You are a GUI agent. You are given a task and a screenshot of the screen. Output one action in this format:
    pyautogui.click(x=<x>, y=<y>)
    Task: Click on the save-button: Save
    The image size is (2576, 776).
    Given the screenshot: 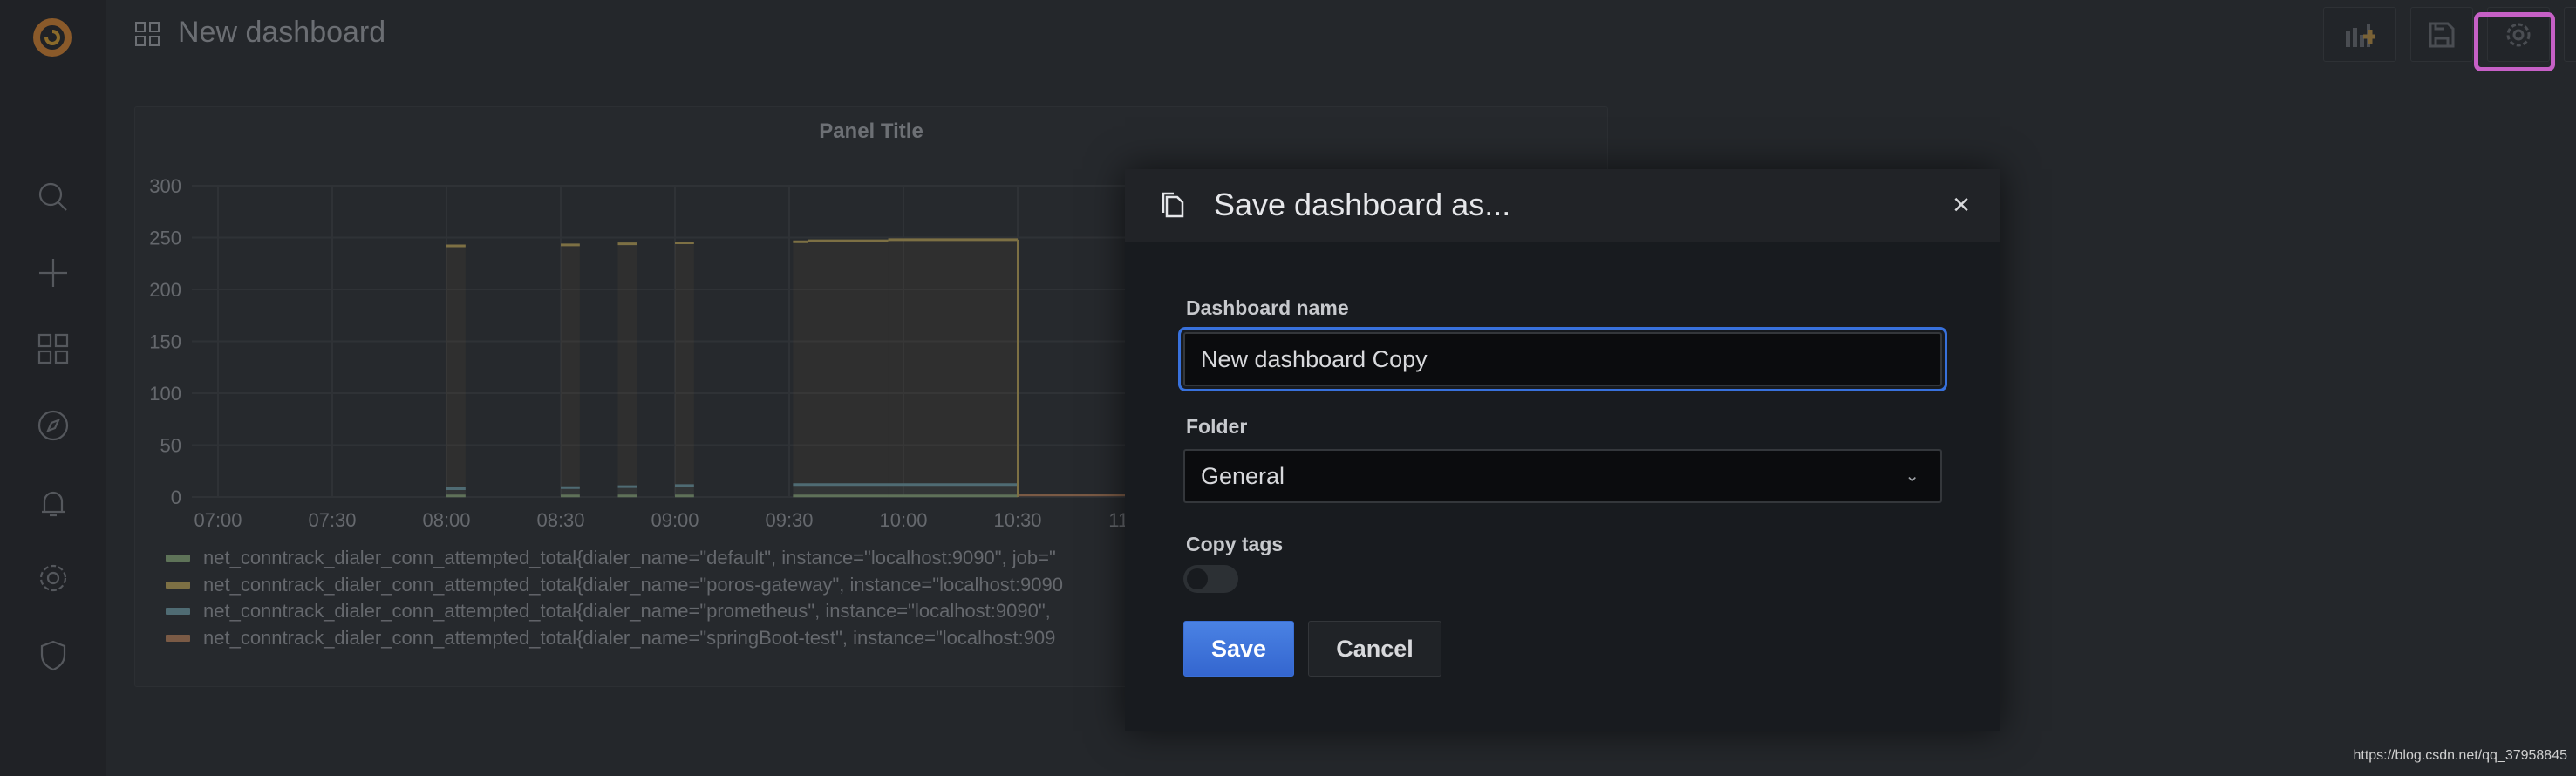 What is the action you would take?
    pyautogui.click(x=1239, y=649)
    